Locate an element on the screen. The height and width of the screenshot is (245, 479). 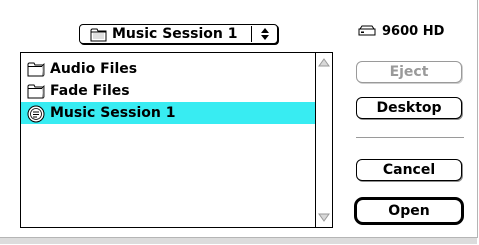
disk-label: 9600 HD is located at coordinates (413, 31).